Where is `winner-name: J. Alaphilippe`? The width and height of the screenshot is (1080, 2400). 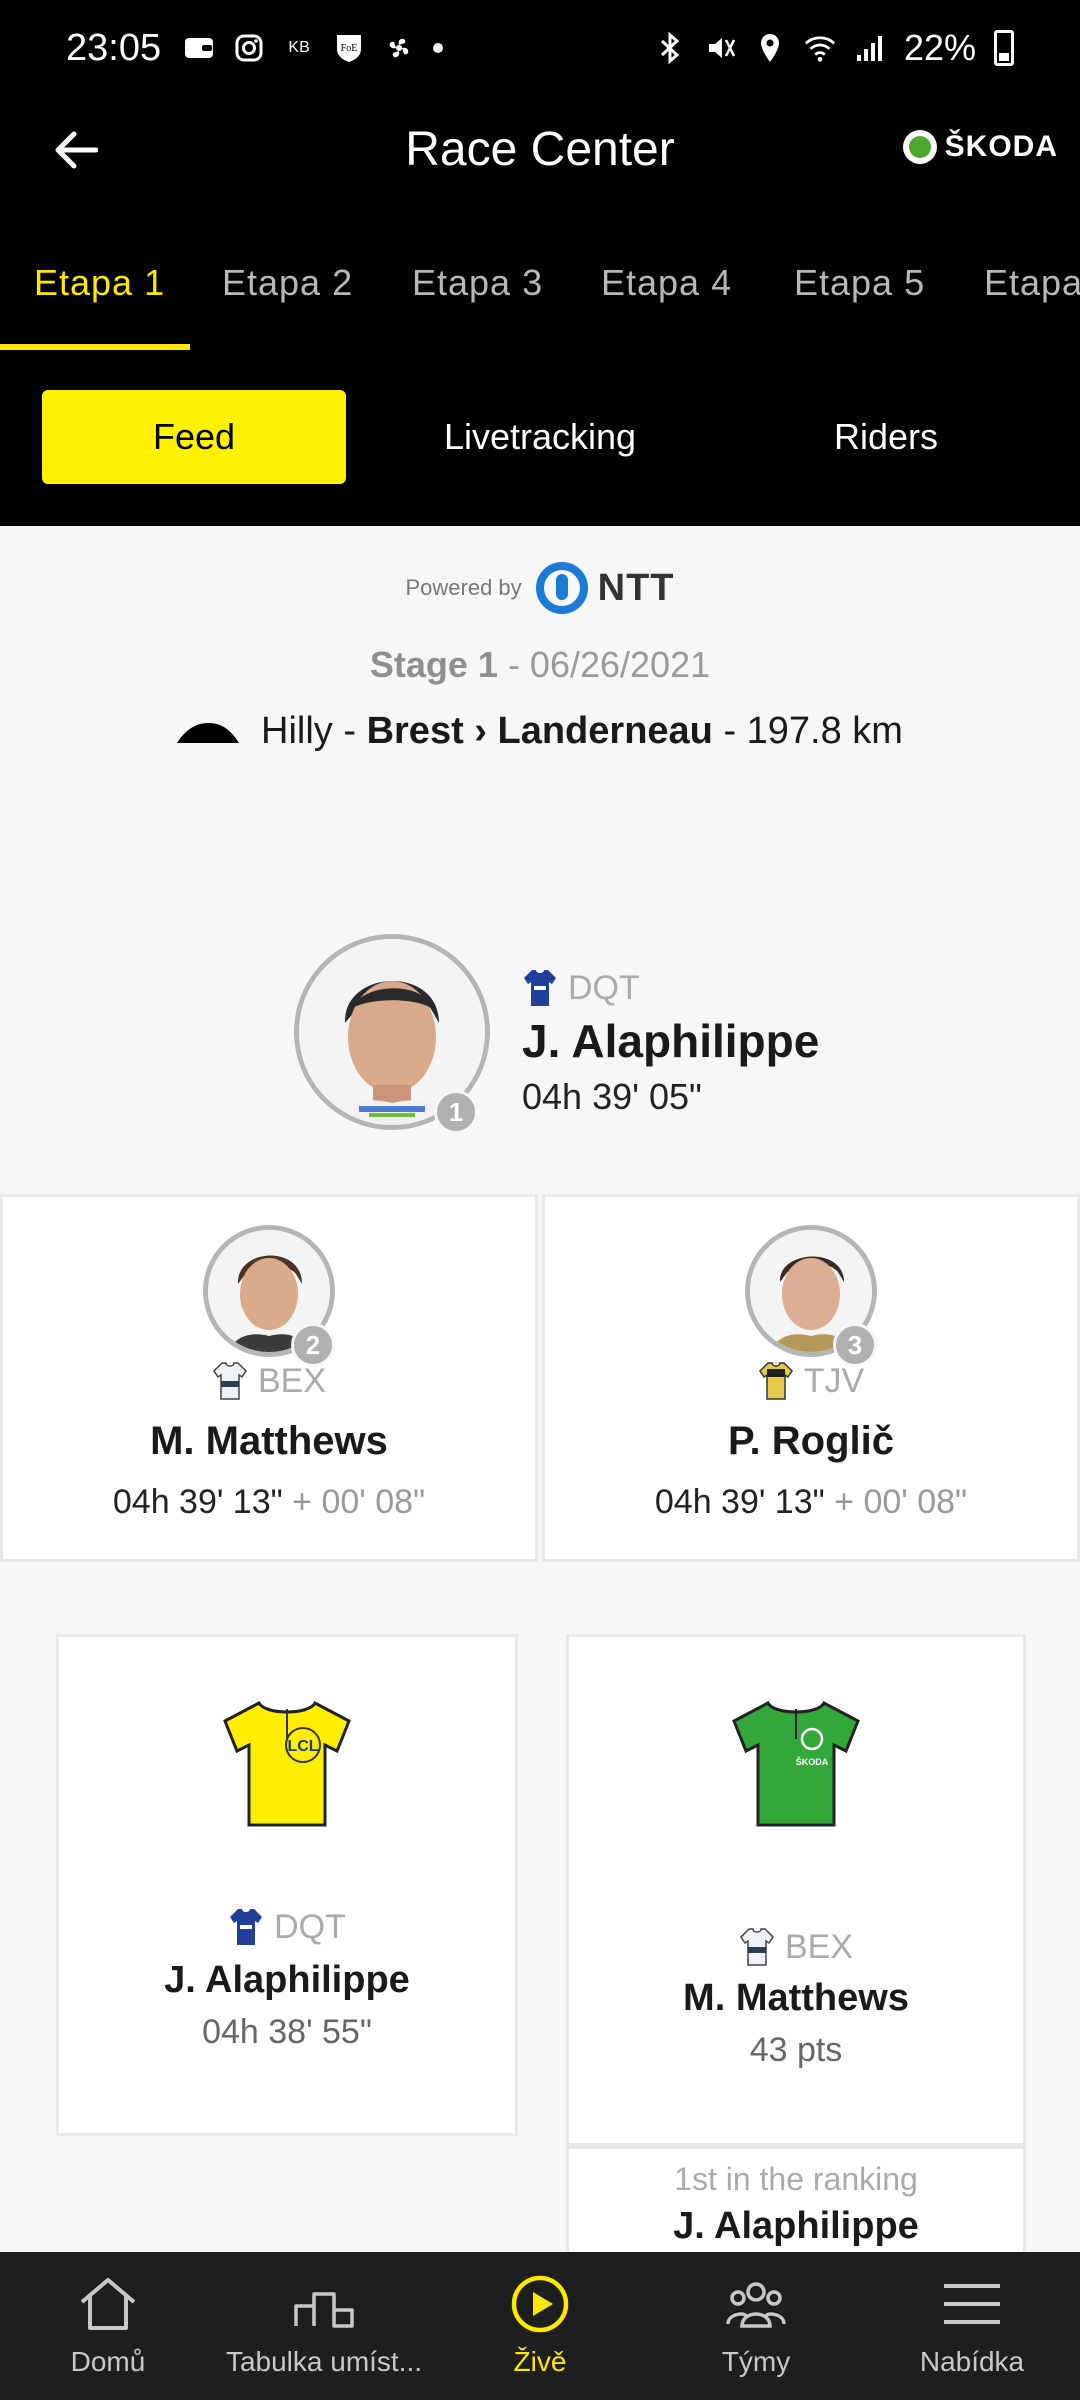 winner-name: J. Alaphilippe is located at coordinates (671, 1041).